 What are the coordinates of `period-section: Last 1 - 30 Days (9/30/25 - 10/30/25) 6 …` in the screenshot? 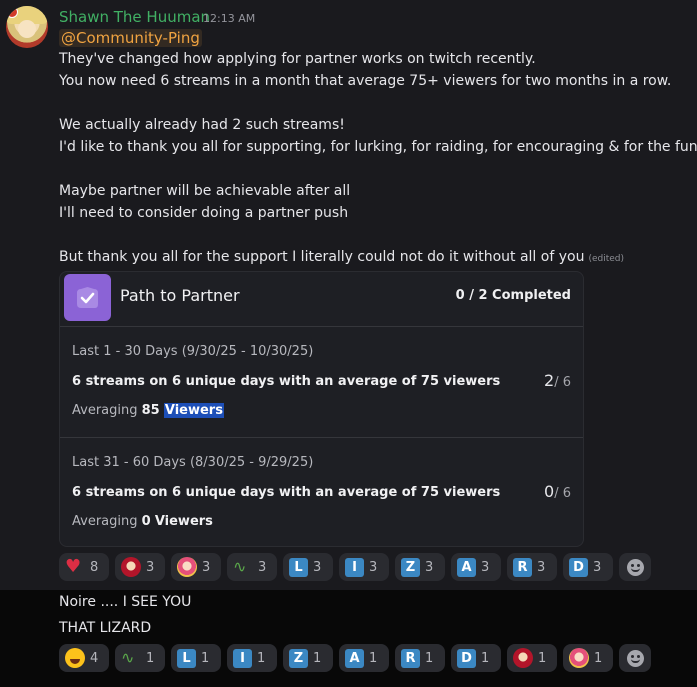 It's located at (321, 382).